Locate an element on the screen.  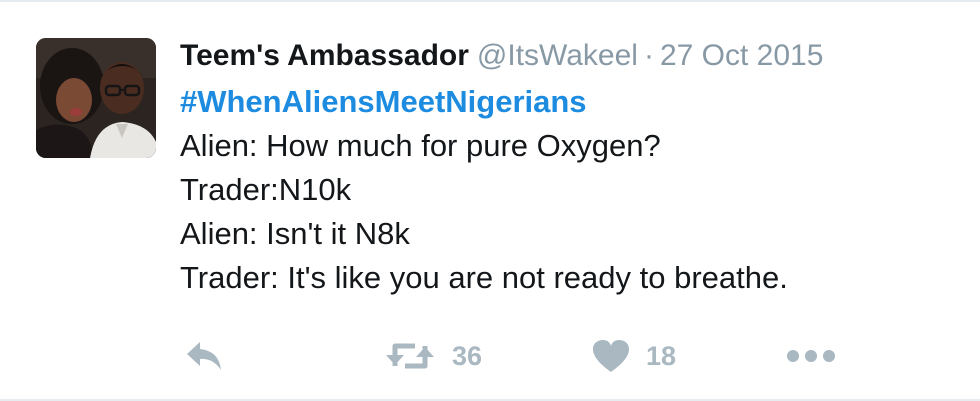
reply-button is located at coordinates (204, 356).